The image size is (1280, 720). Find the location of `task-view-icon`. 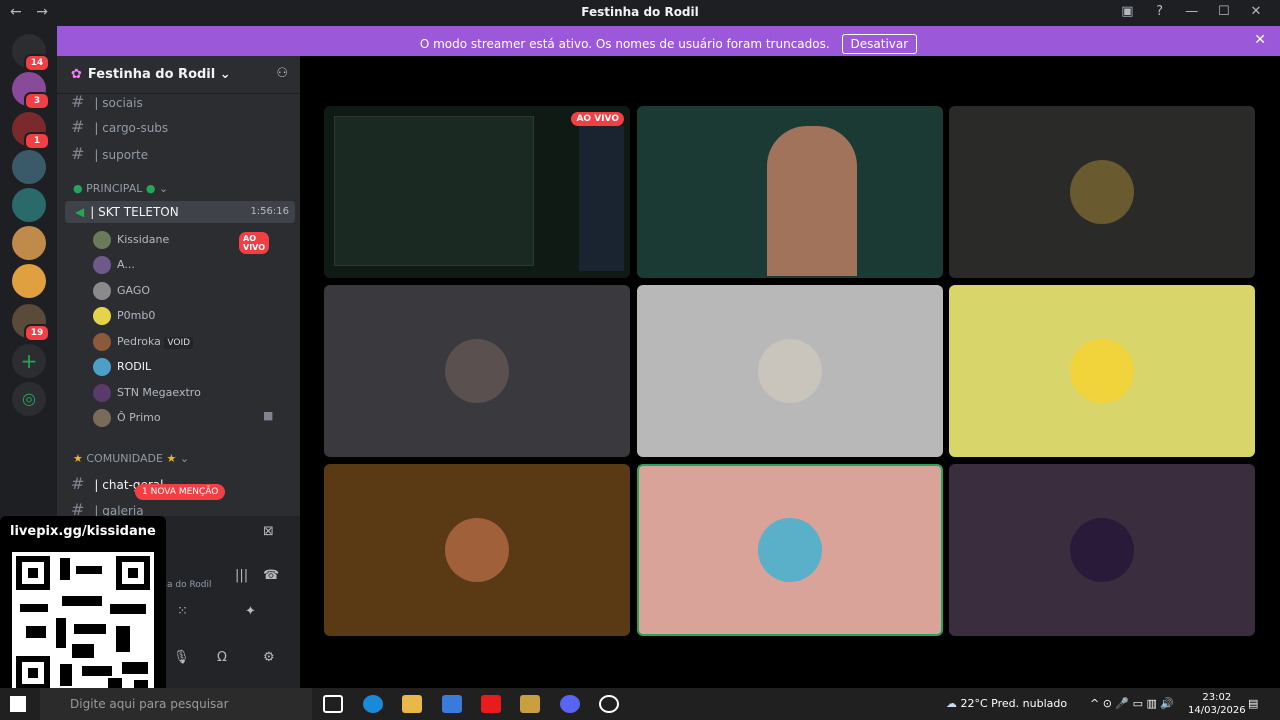

task-view-icon is located at coordinates (333, 704).